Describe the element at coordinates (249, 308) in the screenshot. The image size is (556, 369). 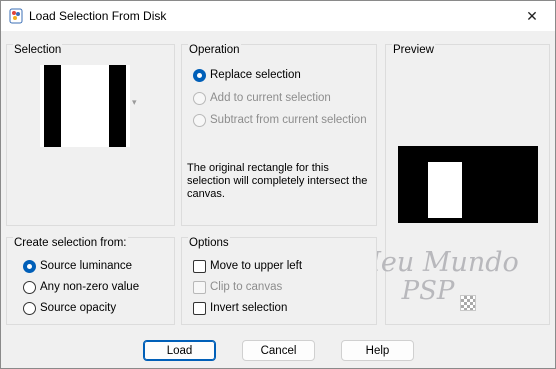
I see `checkbox-label: Invert selection` at that location.